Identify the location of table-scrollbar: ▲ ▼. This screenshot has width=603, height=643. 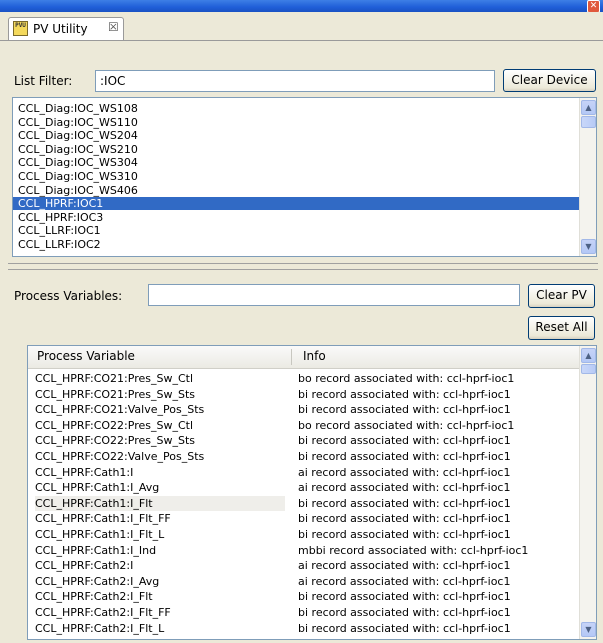
(587, 492).